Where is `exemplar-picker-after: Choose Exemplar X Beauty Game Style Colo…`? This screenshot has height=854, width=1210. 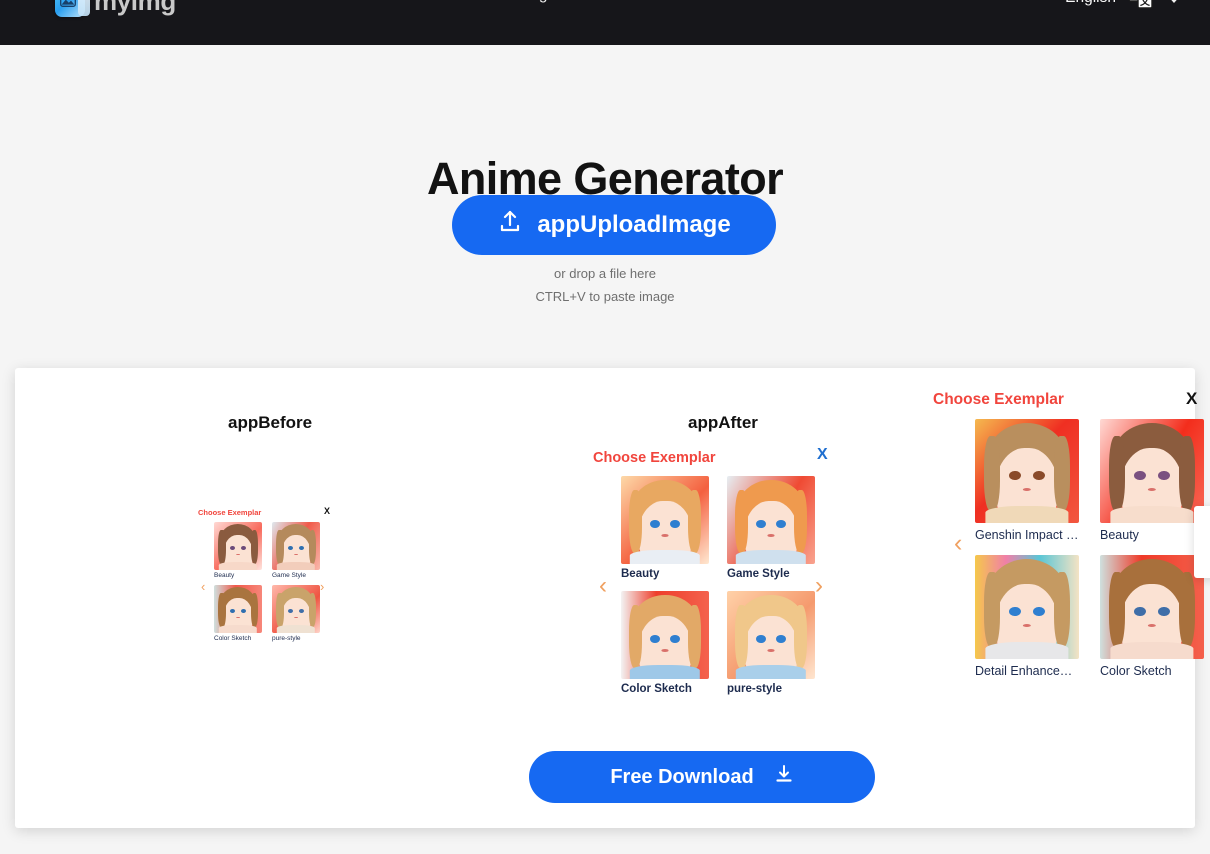
exemplar-picker-after: Choose Exemplar X Beauty Game Style Colo… is located at coordinates (719, 573).